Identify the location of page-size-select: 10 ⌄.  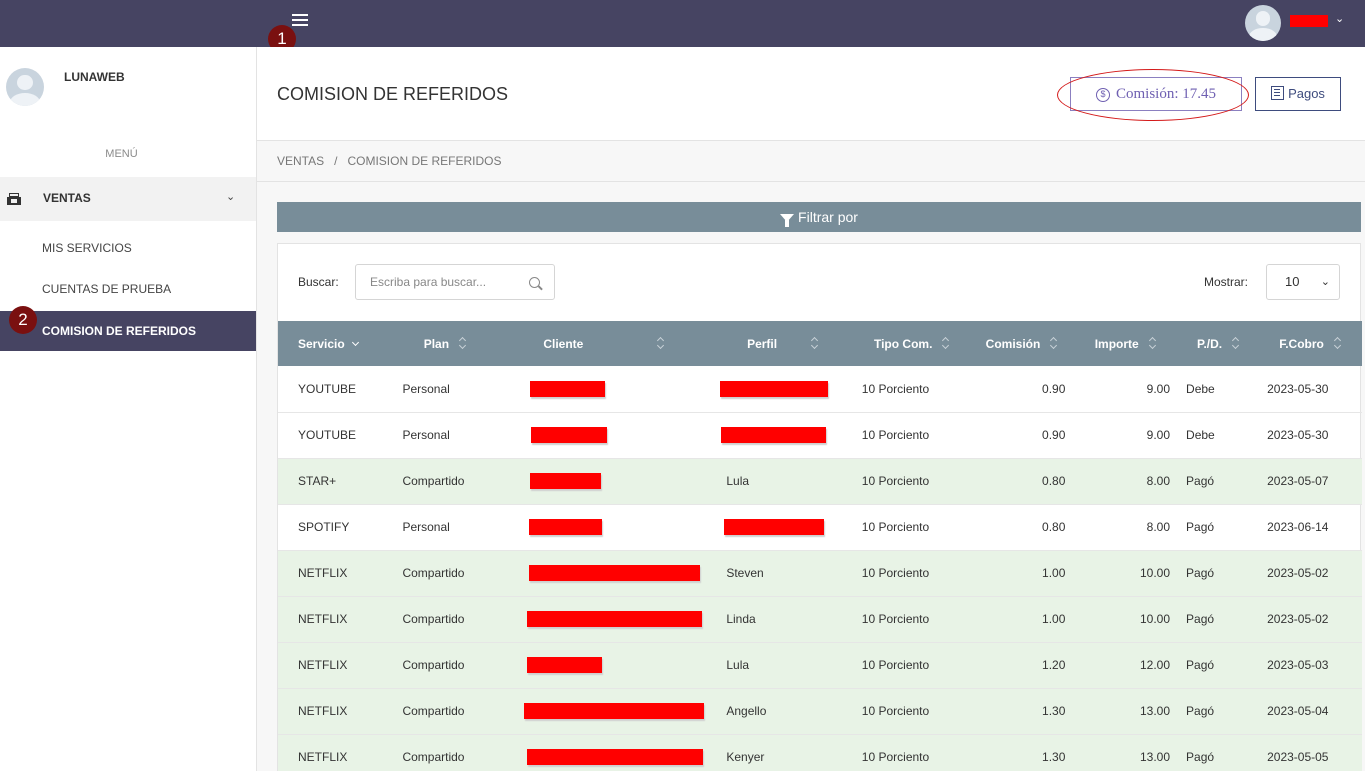
(1303, 282).